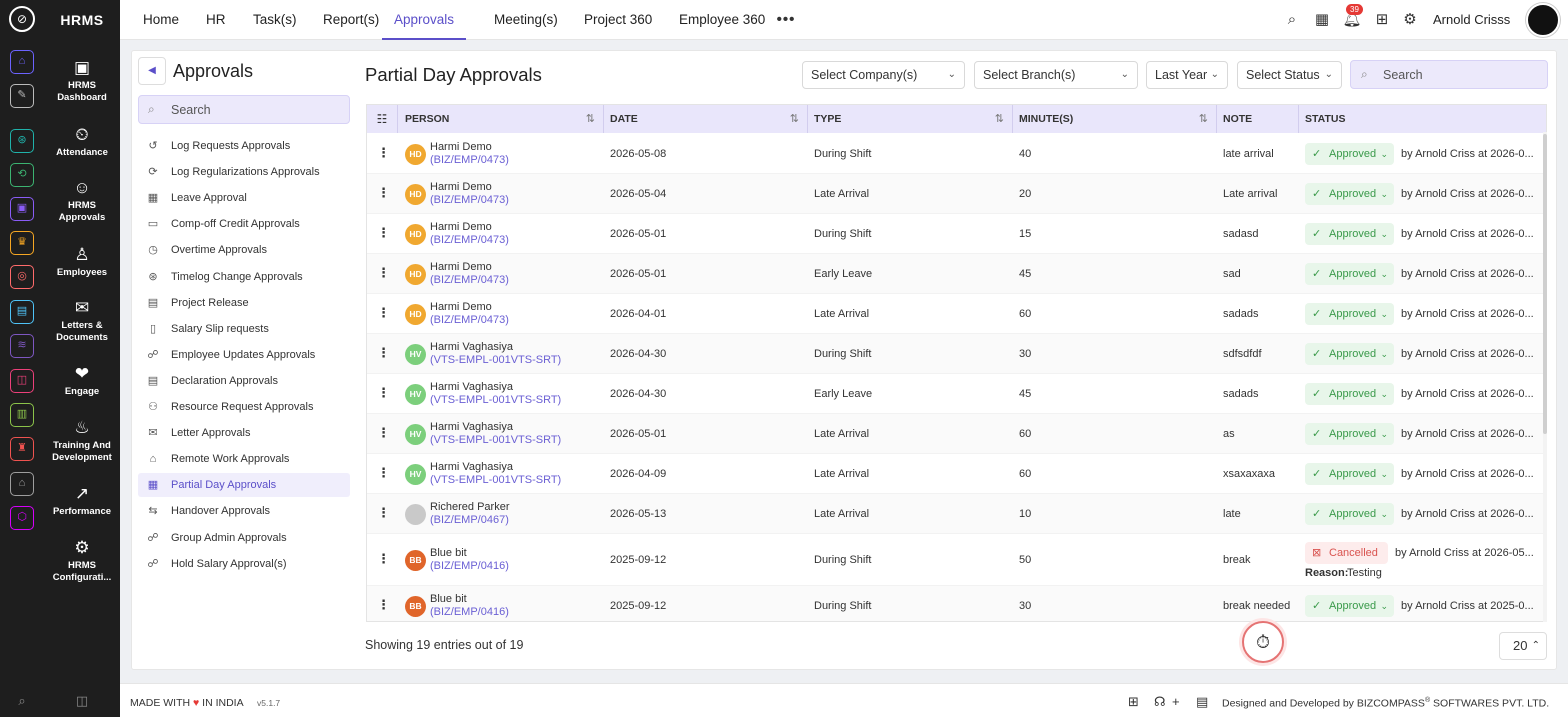 The width and height of the screenshot is (1568, 717). What do you see at coordinates (244, 172) in the screenshot?
I see `panel-item-log-regularizations-approvals: ⟳ Log Regularizations Approvals` at bounding box center [244, 172].